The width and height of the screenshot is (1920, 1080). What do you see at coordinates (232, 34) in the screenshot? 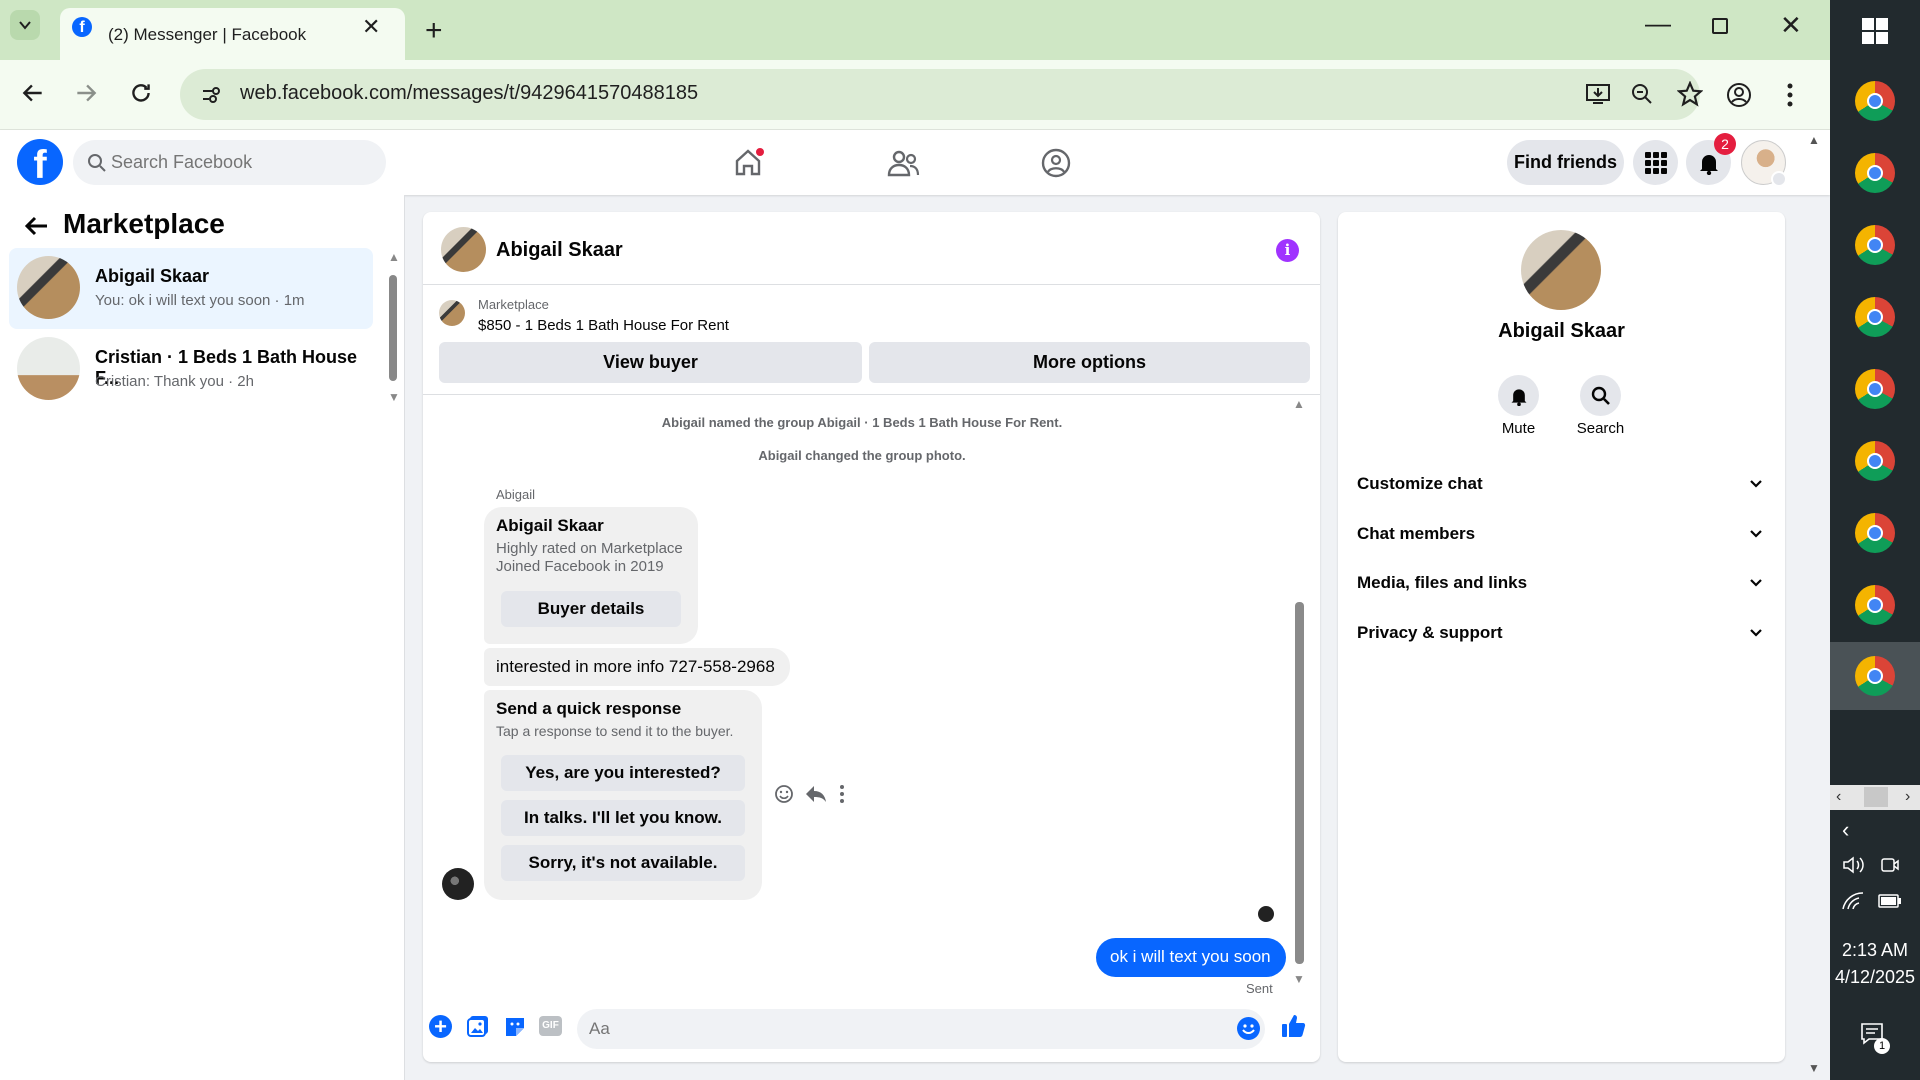
I see `browser-tab: f (2) Messenger | Facebook ✕` at bounding box center [232, 34].